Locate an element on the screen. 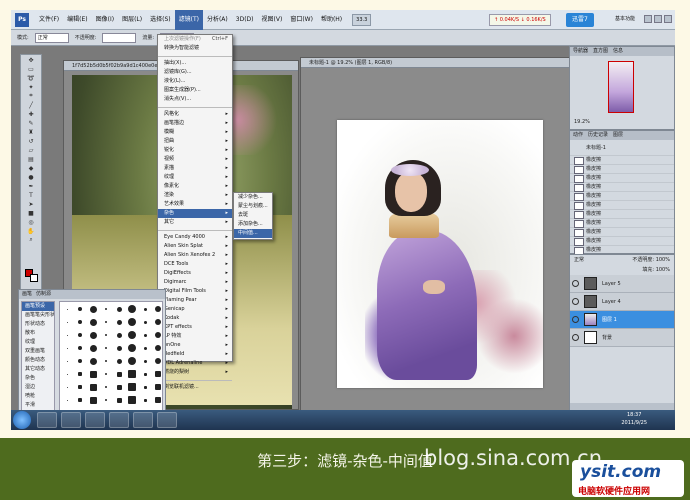  brush-setting-item: 散布 is located at coordinates (38, 333).